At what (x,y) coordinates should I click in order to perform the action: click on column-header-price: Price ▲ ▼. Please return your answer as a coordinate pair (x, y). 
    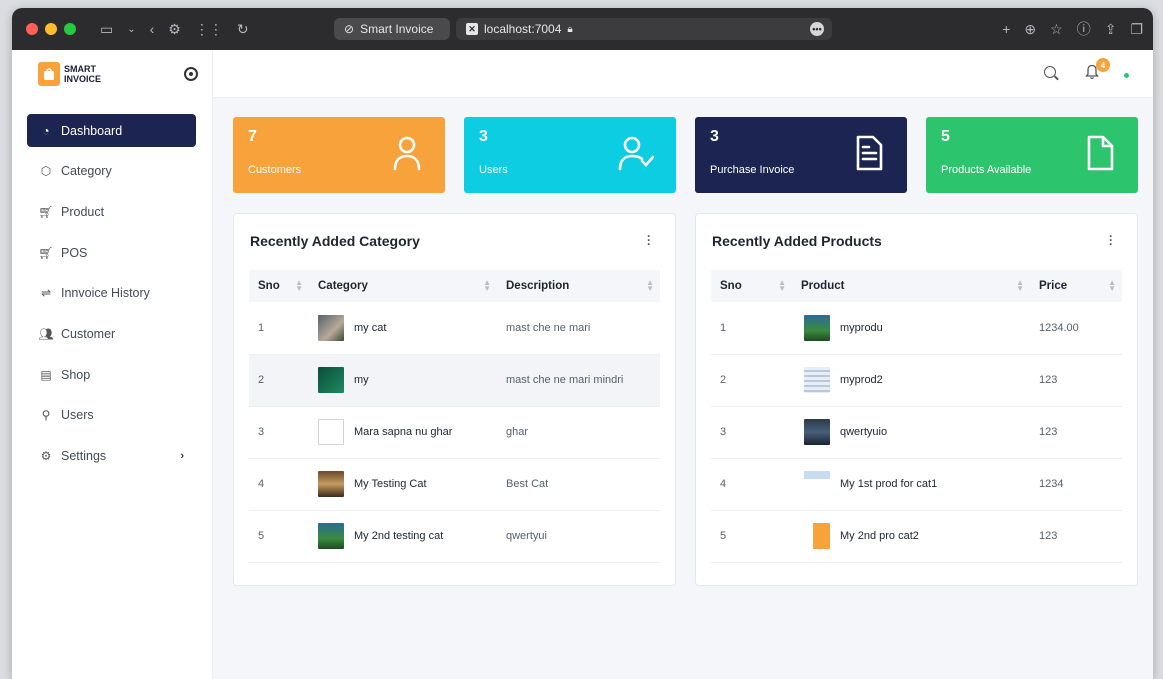
    Looking at the image, I should click on (1076, 286).